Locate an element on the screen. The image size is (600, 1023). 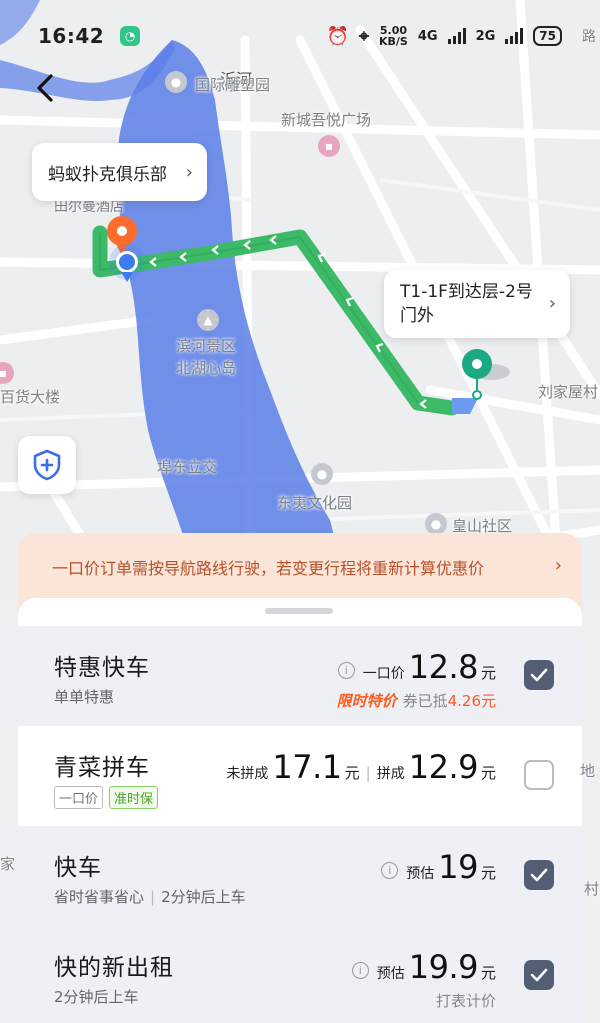
ride-option-carpool: 青菜拼车 一口价 准时保 未拼成 17.1 元 | 拼成 12.9 元 is located at coordinates (300, 776).